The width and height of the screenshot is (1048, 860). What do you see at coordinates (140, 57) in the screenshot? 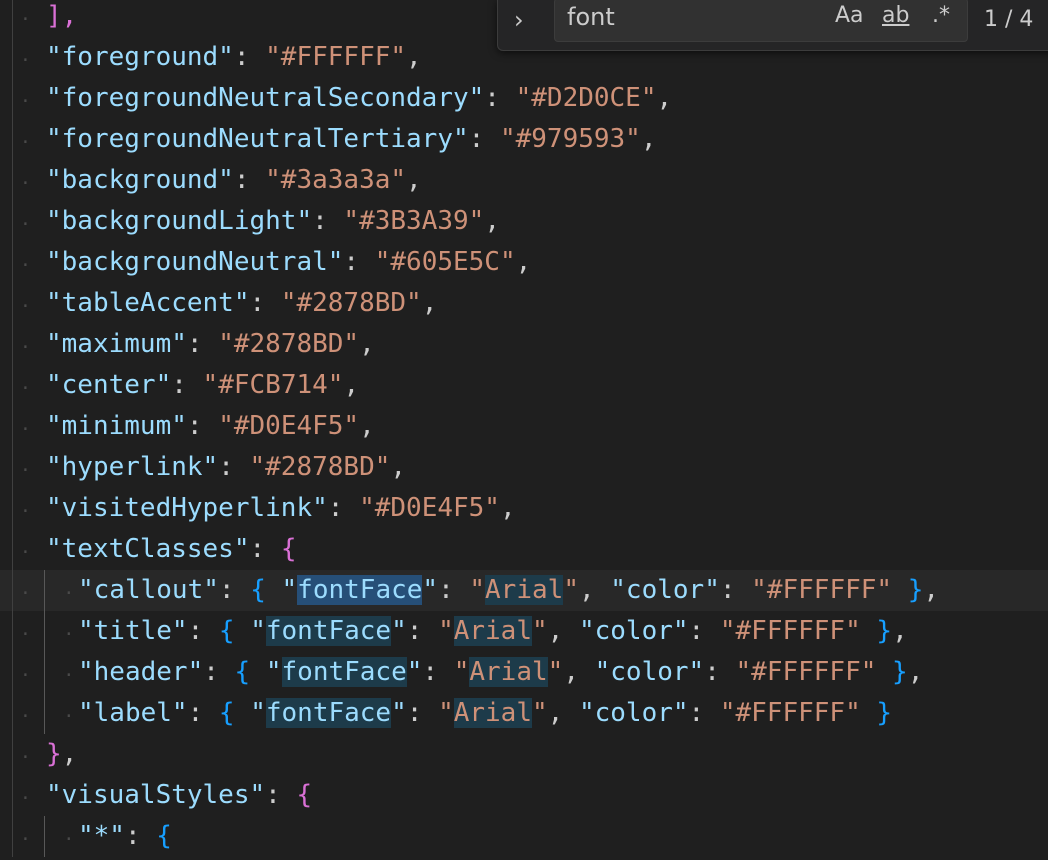
I see `code-token: "foreground"` at bounding box center [140, 57].